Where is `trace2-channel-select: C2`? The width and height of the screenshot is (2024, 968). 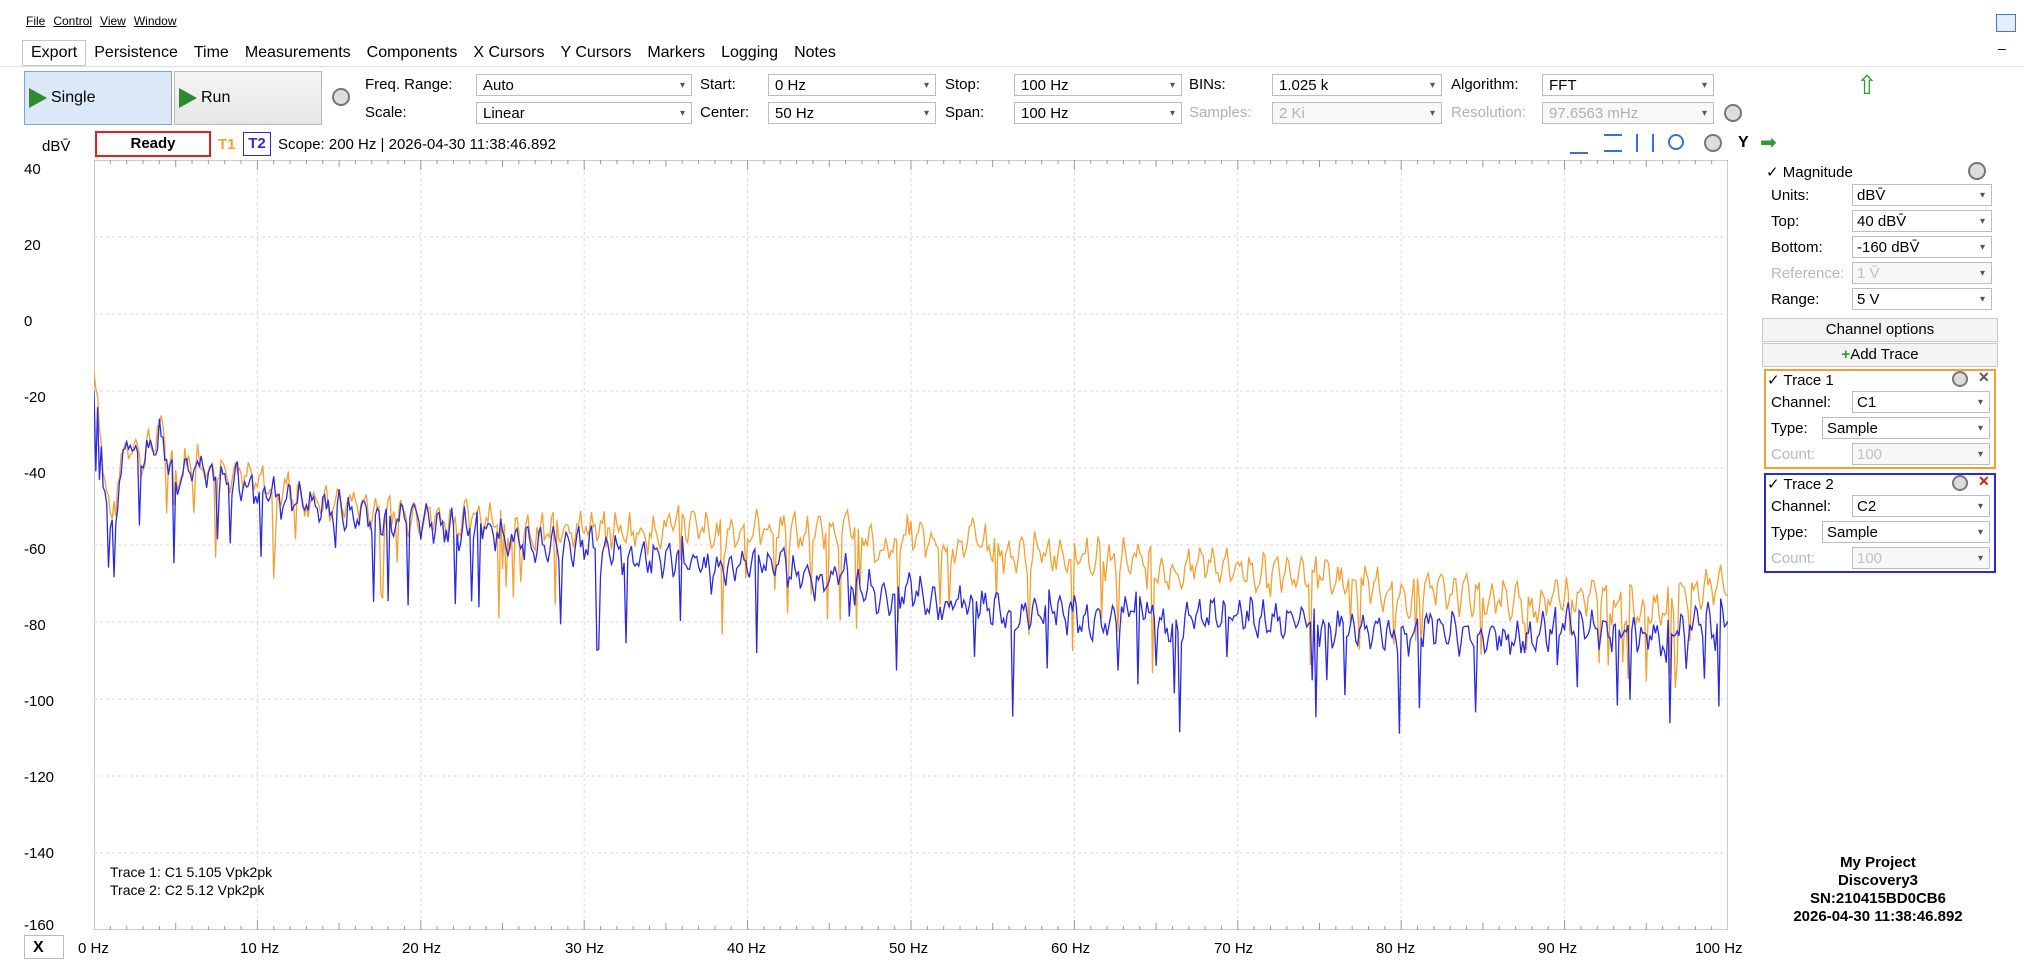 trace2-channel-select: C2 is located at coordinates (1921, 506).